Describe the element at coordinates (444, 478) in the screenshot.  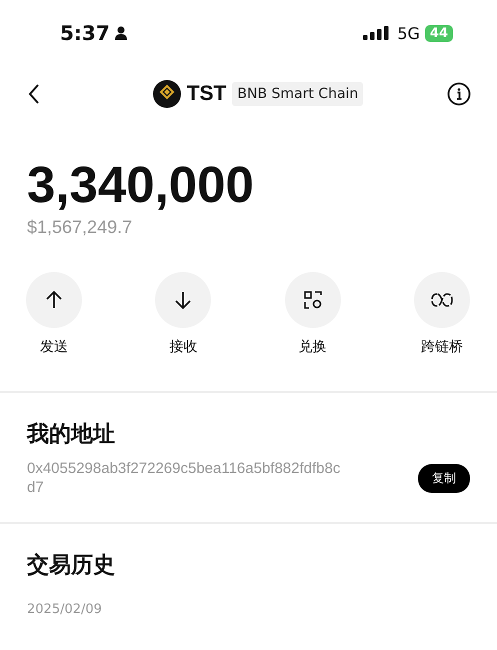
I see `copy-button: 复制` at that location.